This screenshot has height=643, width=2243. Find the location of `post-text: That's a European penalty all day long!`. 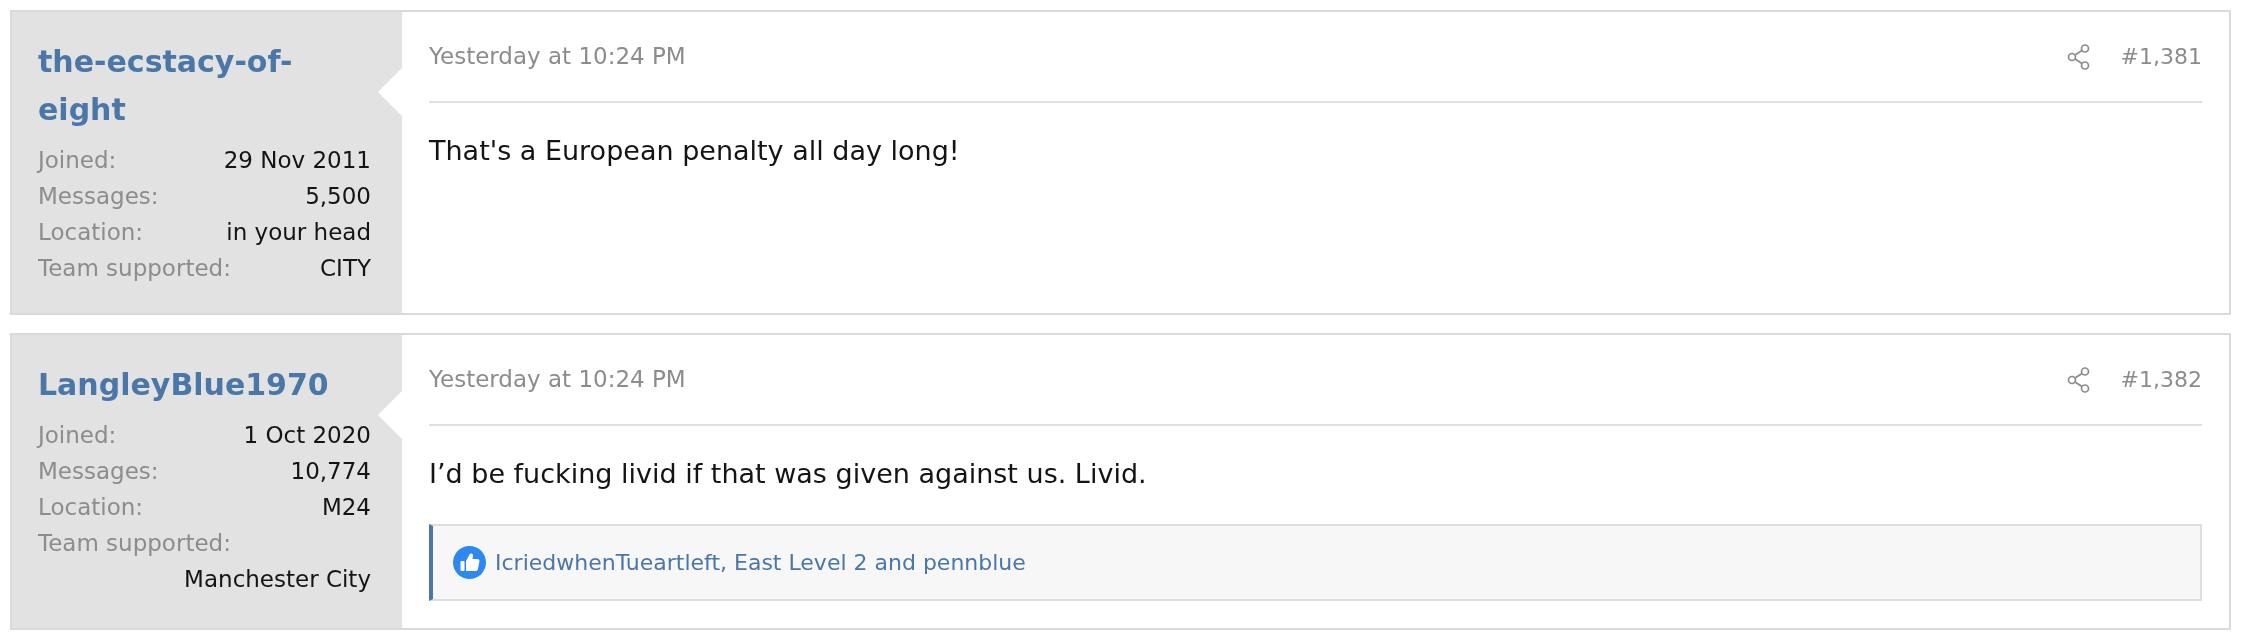

post-text: That's a European penalty all day long! is located at coordinates (695, 151).